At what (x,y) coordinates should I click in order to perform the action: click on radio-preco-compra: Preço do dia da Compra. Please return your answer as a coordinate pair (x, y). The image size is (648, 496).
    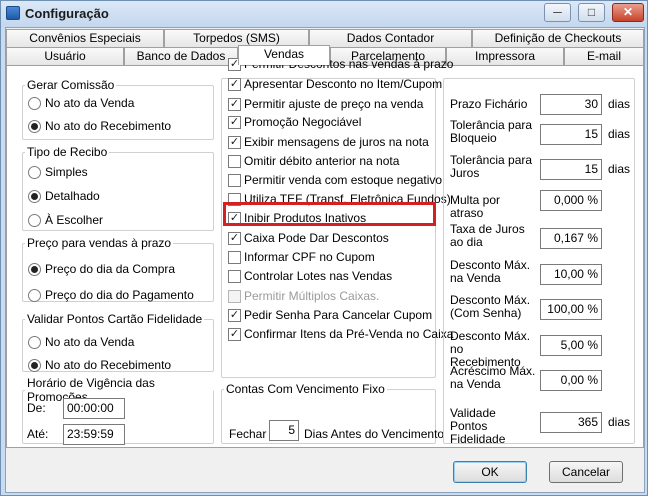
    Looking at the image, I should click on (101, 269).